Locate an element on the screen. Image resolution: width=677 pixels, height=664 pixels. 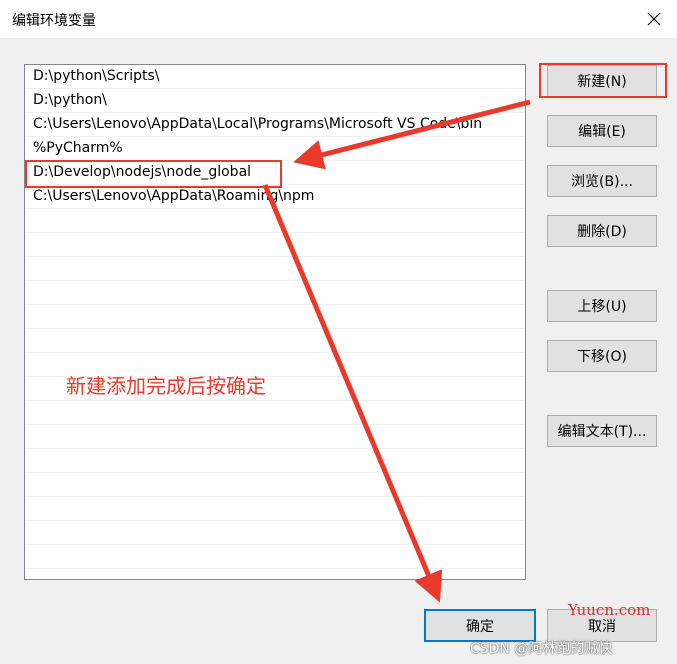
list-item: C:\Users\Lenovo\AppData\Roaming\npm is located at coordinates (275, 197).